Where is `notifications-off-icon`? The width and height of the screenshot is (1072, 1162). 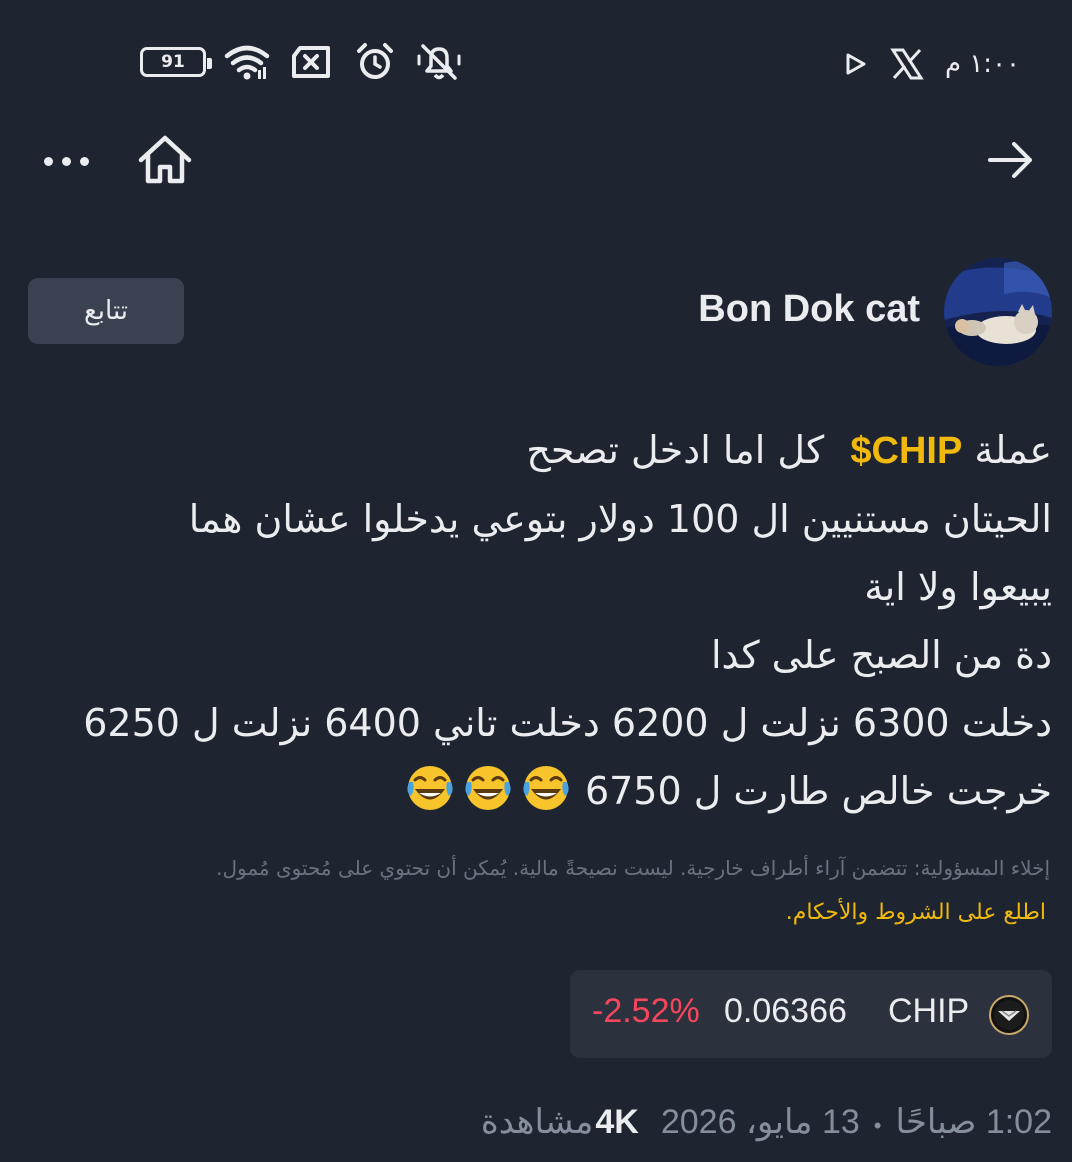 notifications-off-icon is located at coordinates (439, 62).